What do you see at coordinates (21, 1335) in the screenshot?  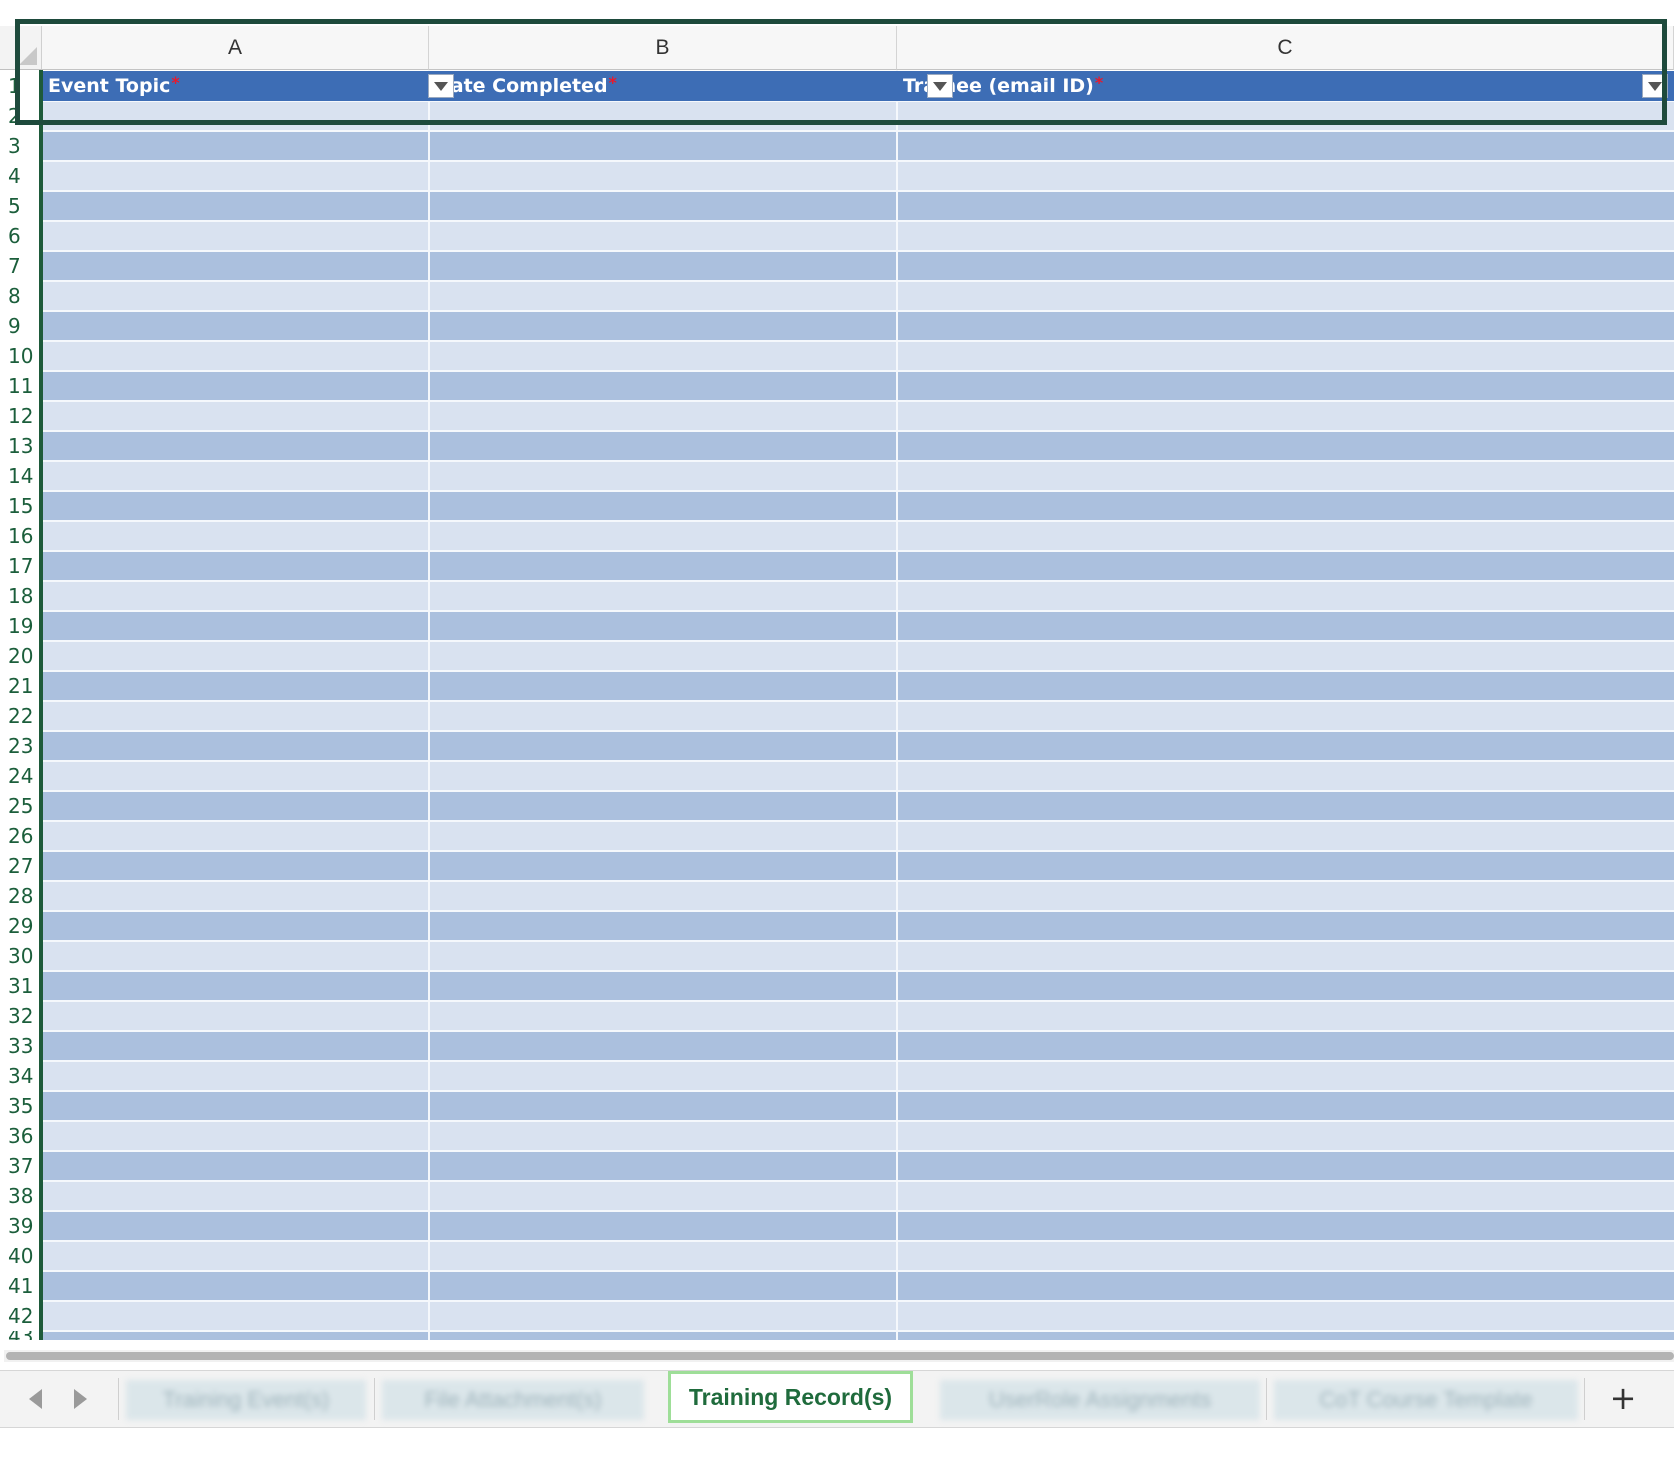 I see `row-number: 43` at bounding box center [21, 1335].